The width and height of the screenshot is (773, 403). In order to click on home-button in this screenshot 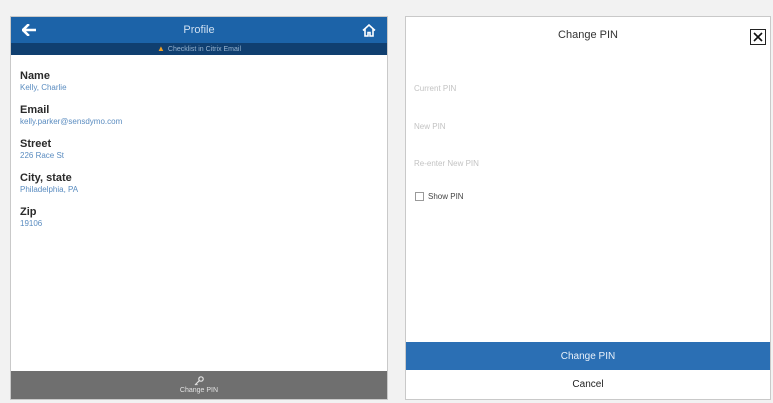, I will do `click(369, 30)`.